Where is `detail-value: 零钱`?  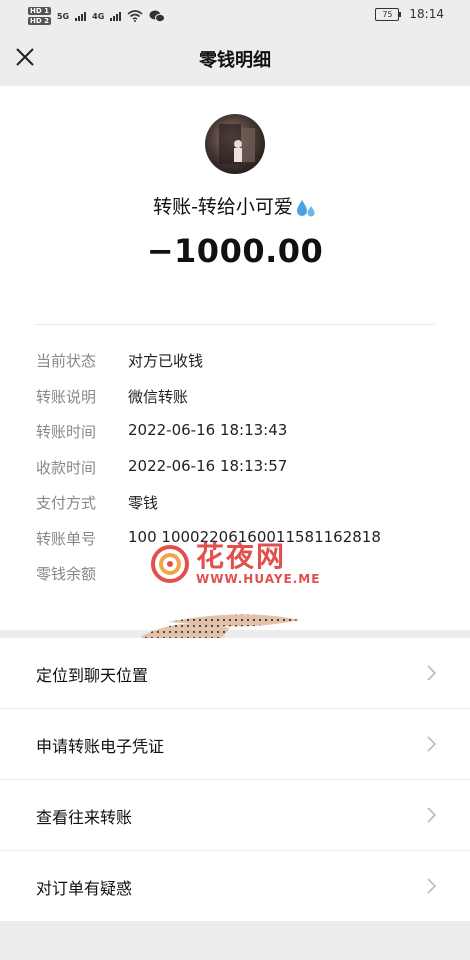
detail-value: 零钱 is located at coordinates (143, 503).